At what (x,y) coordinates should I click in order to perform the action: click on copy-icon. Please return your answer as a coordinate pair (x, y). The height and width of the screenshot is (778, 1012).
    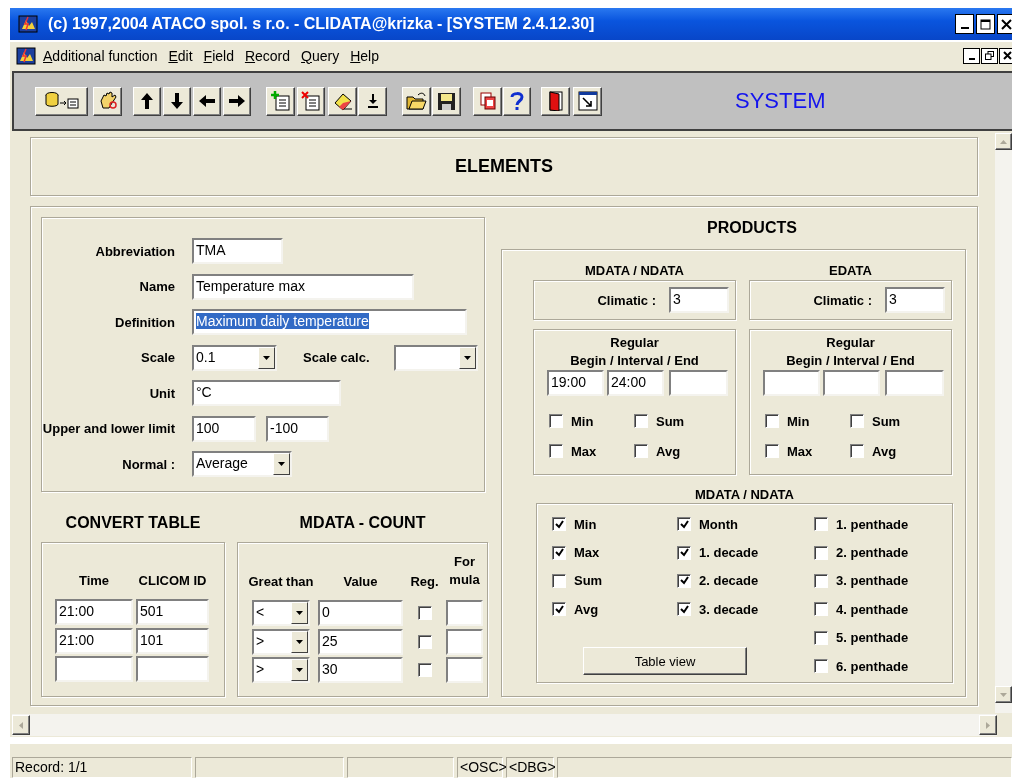
    Looking at the image, I should click on (487, 101).